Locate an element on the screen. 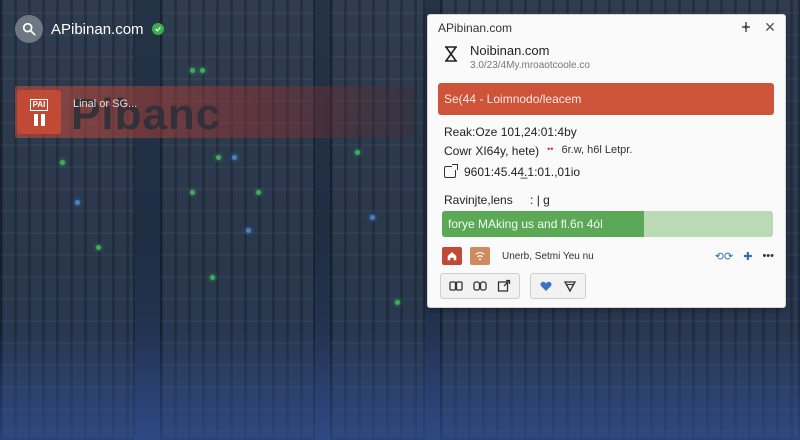 The image size is (800, 440). more-icon: ••• is located at coordinates (768, 256).